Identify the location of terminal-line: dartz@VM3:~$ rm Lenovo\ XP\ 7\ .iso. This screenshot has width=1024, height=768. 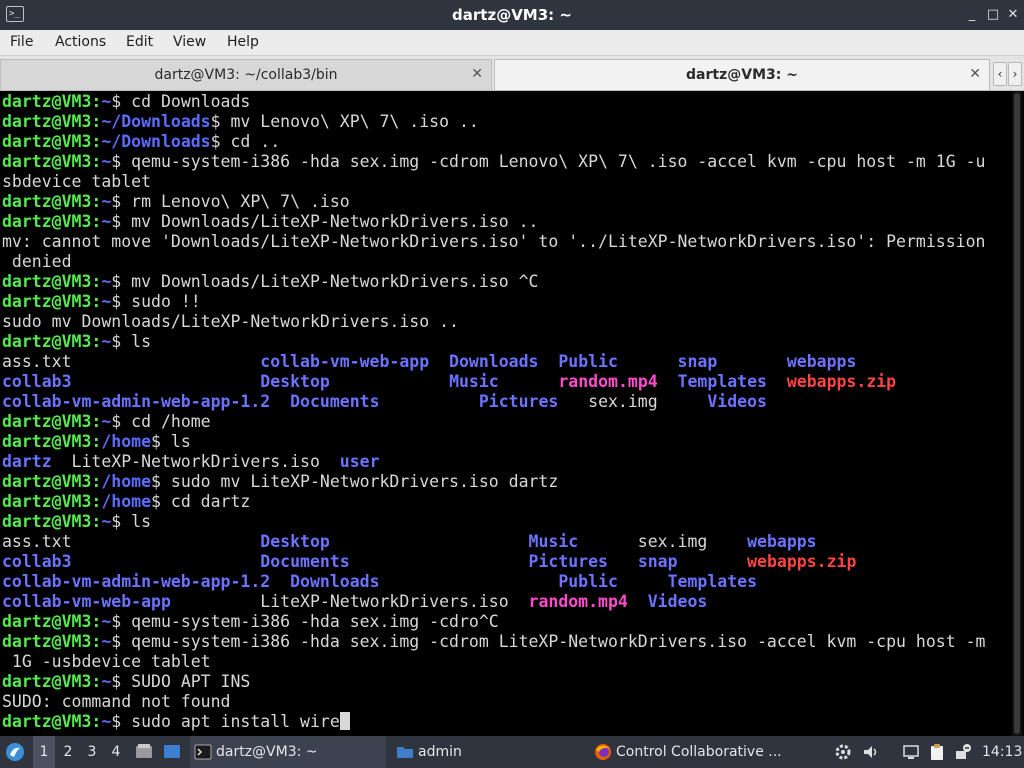
(493, 202).